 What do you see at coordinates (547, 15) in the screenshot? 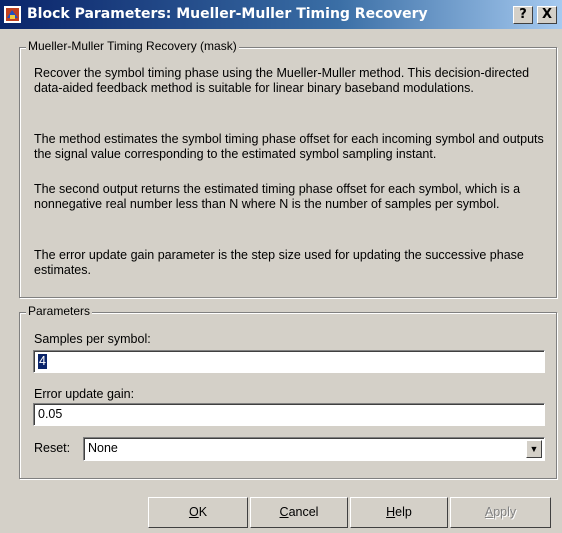
I see `close-window-button: X` at bounding box center [547, 15].